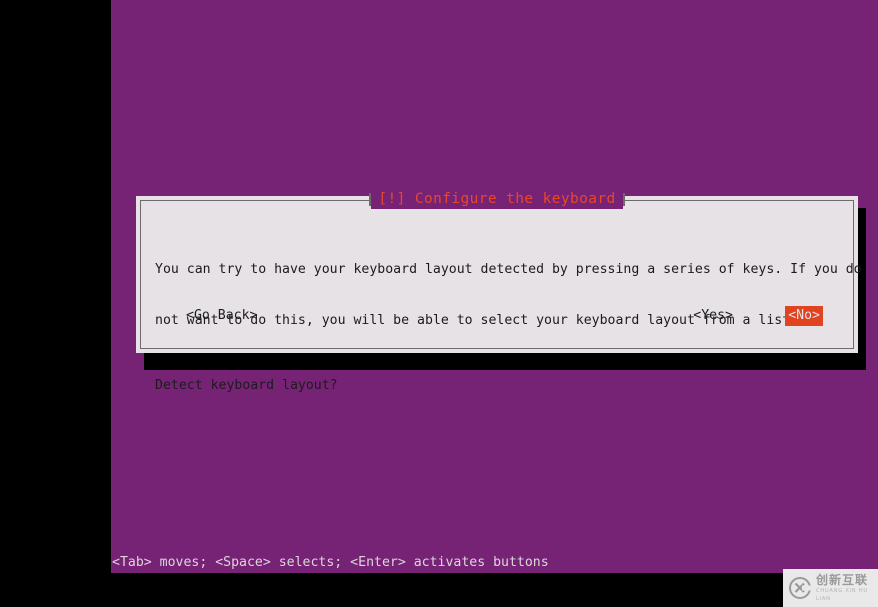 The width and height of the screenshot is (878, 607). What do you see at coordinates (713, 316) in the screenshot?
I see `yes-button: <Yes>` at bounding box center [713, 316].